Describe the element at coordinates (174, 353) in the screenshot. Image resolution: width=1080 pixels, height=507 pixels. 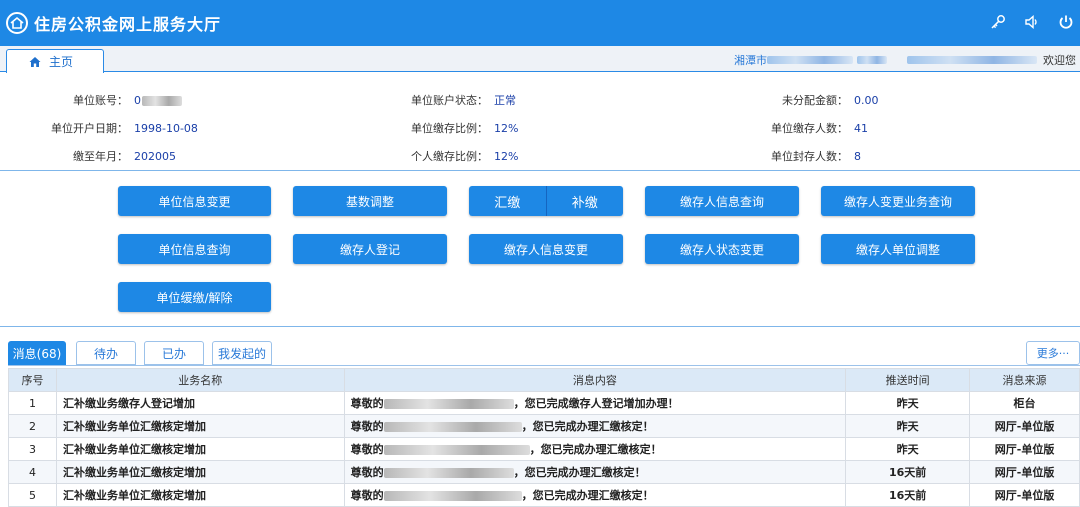
I see `tab-done: 已办` at that location.